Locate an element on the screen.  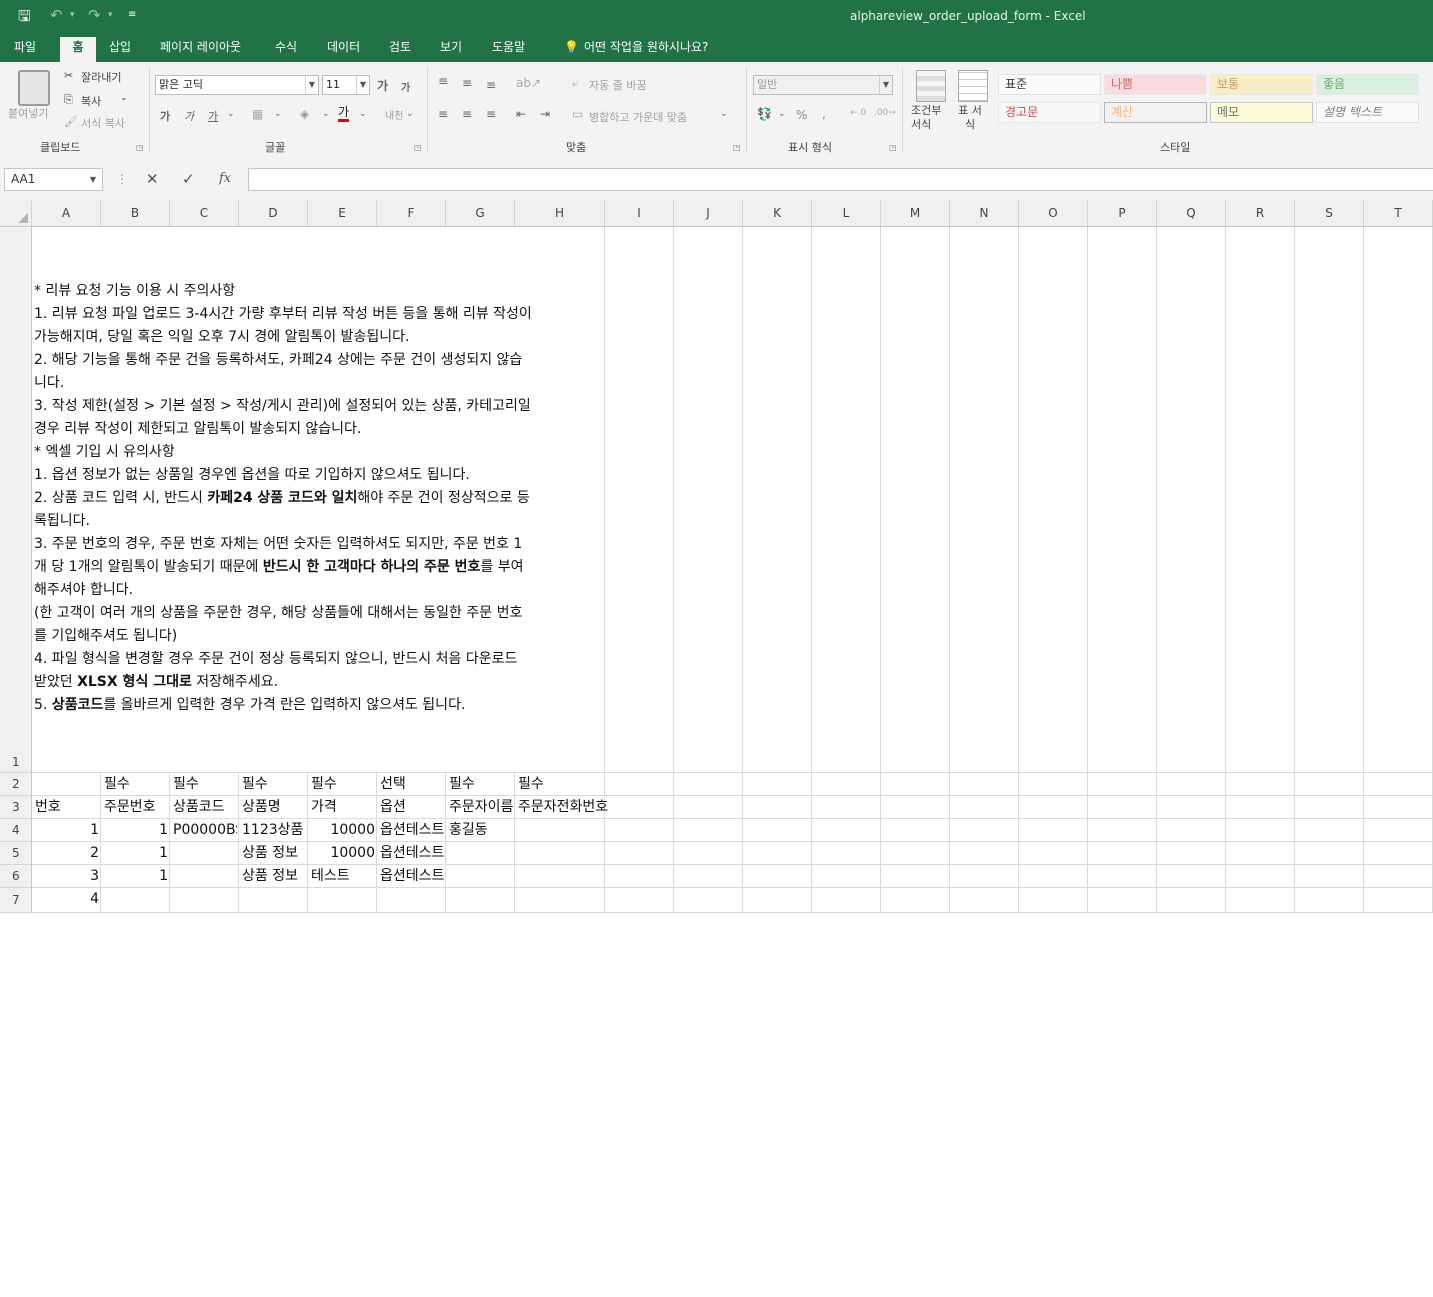
insert-function-icon: fx is located at coordinates (225, 178).